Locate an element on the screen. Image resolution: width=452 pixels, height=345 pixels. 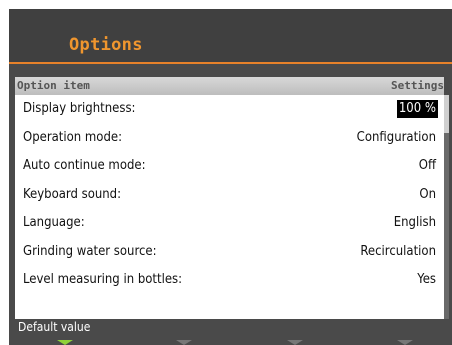
table-header: Option item Settings is located at coordinates (229, 86).